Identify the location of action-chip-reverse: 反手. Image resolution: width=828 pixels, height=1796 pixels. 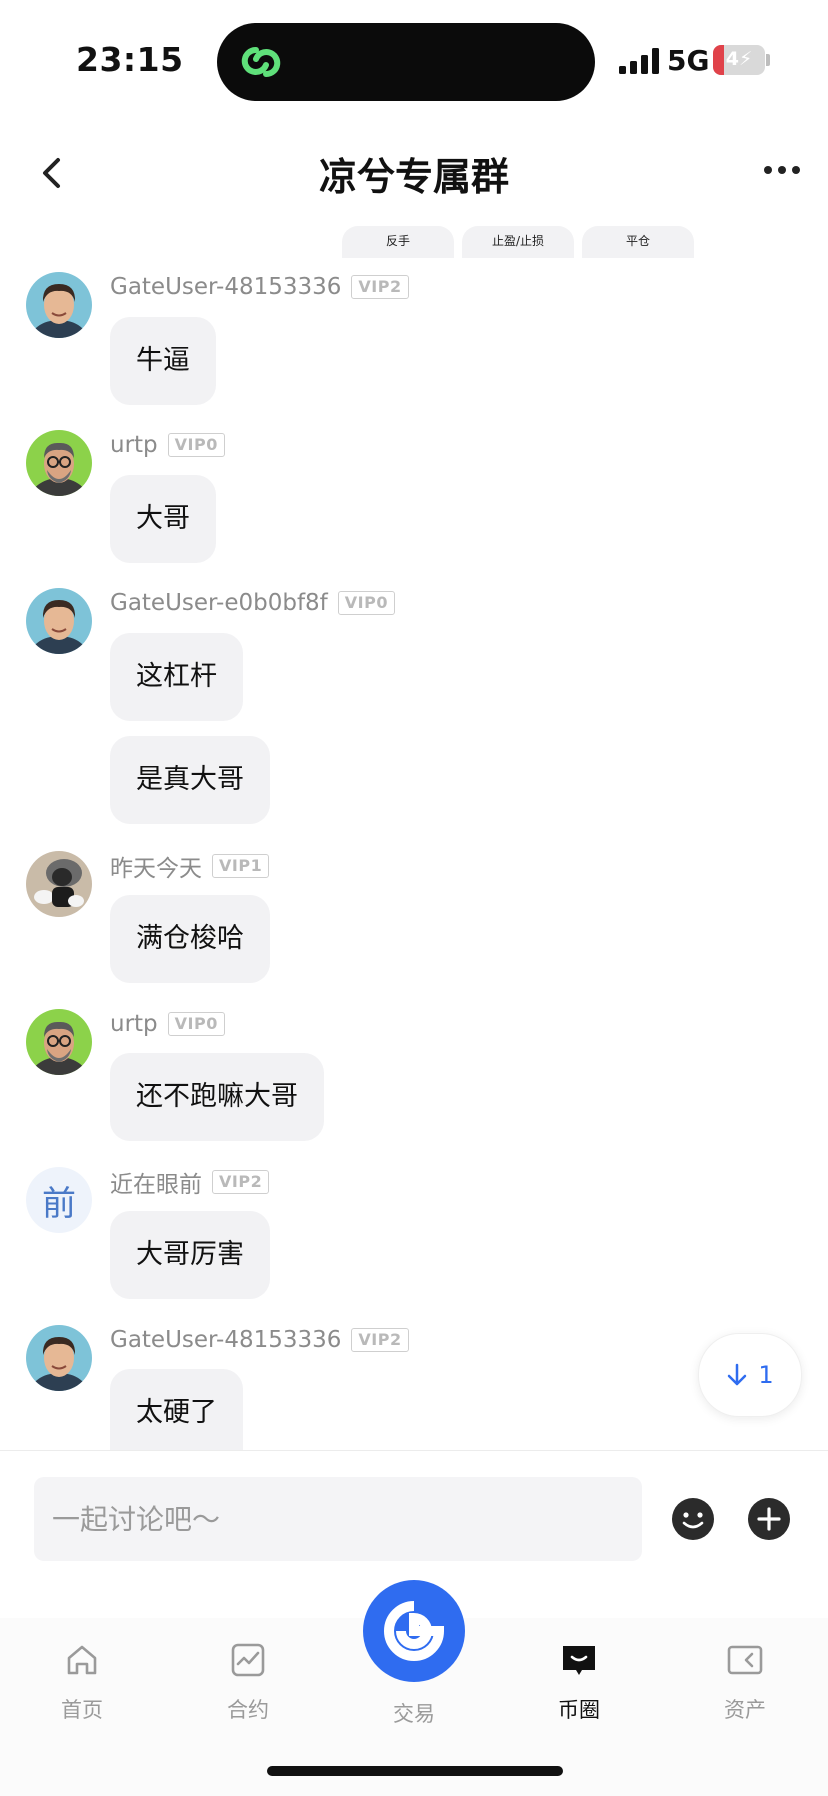
(398, 242).